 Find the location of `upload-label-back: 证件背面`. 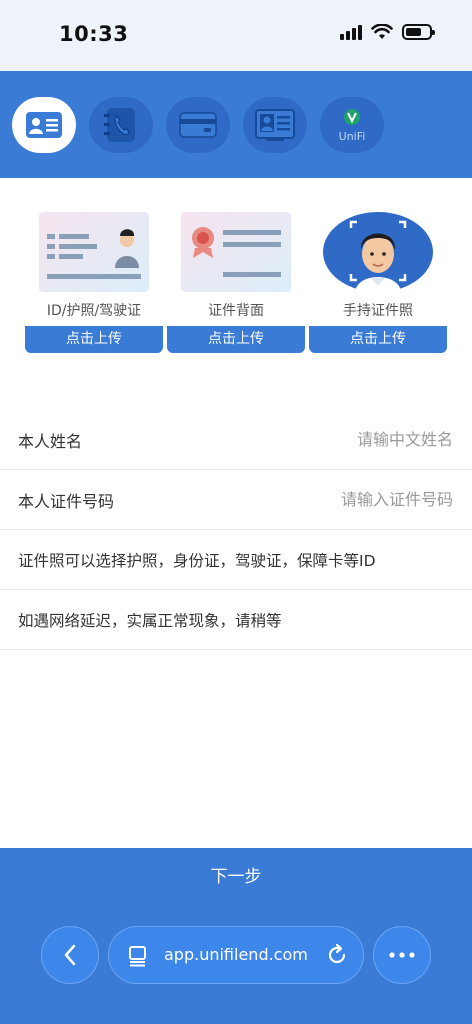

upload-label-back: 证件背面 is located at coordinates (236, 311).